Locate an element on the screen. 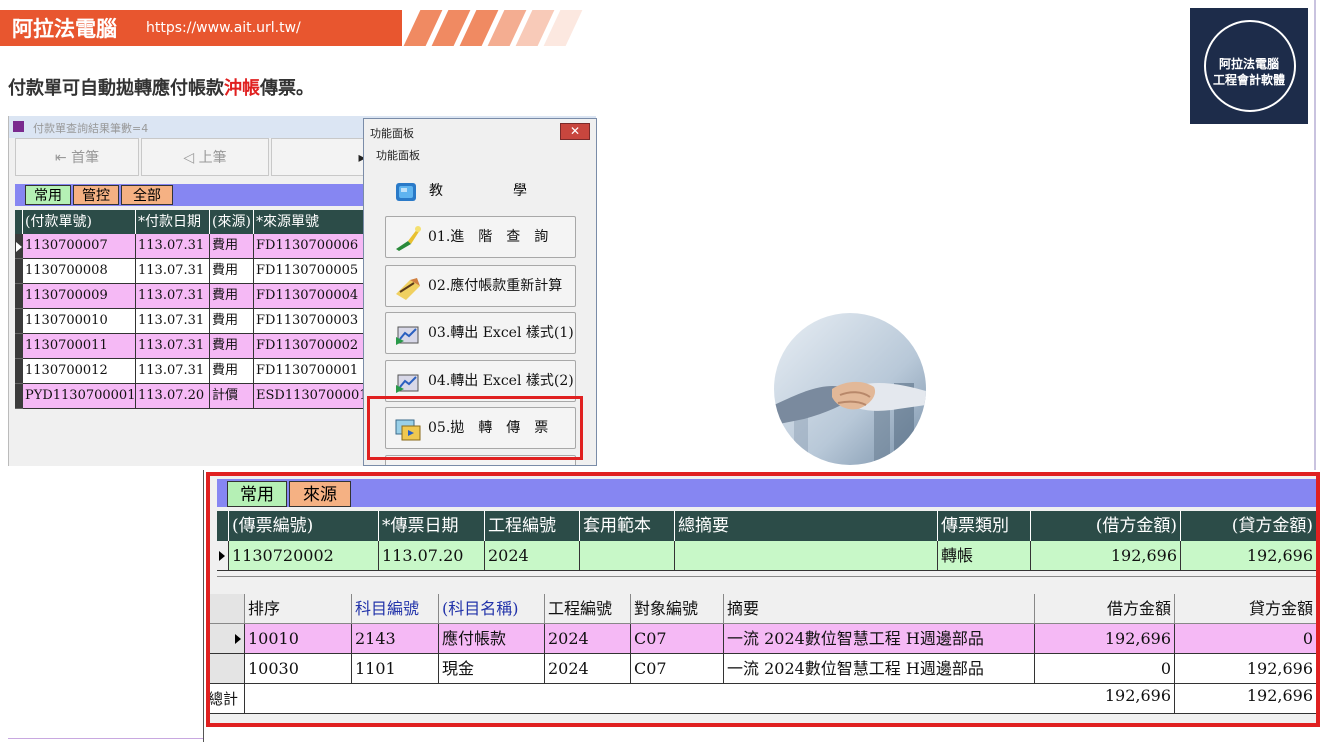 This screenshot has height=742, width=1320. logo-line-2: 工程會計軟體 is located at coordinates (1248, 80).